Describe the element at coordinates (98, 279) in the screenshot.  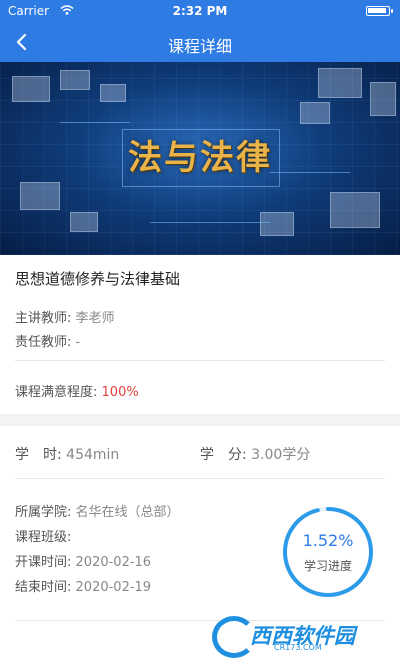
I see `course-name: 思想道德修养与法律基础` at that location.